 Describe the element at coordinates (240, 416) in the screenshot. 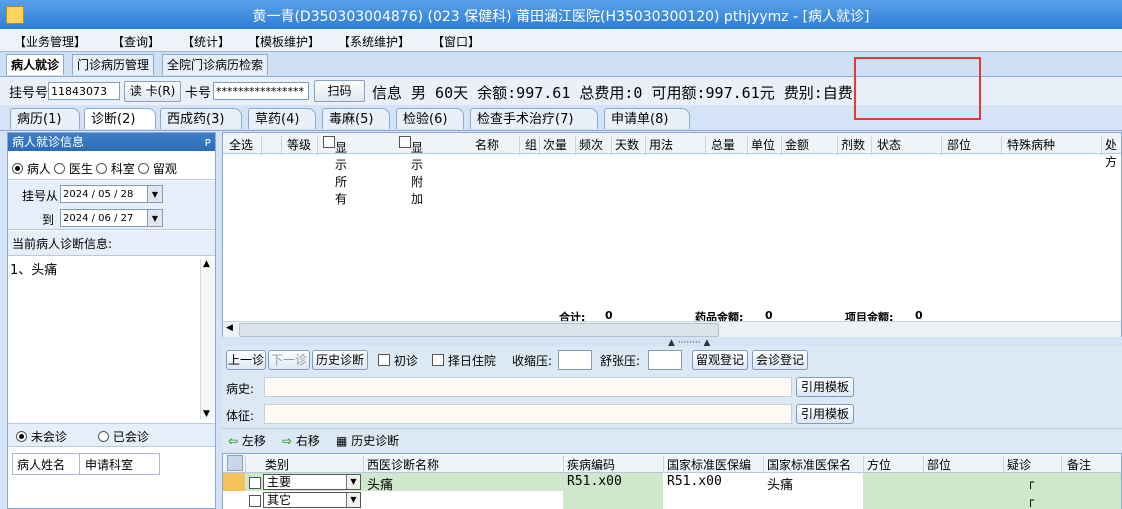

I see `sign-label: 体征:` at that location.